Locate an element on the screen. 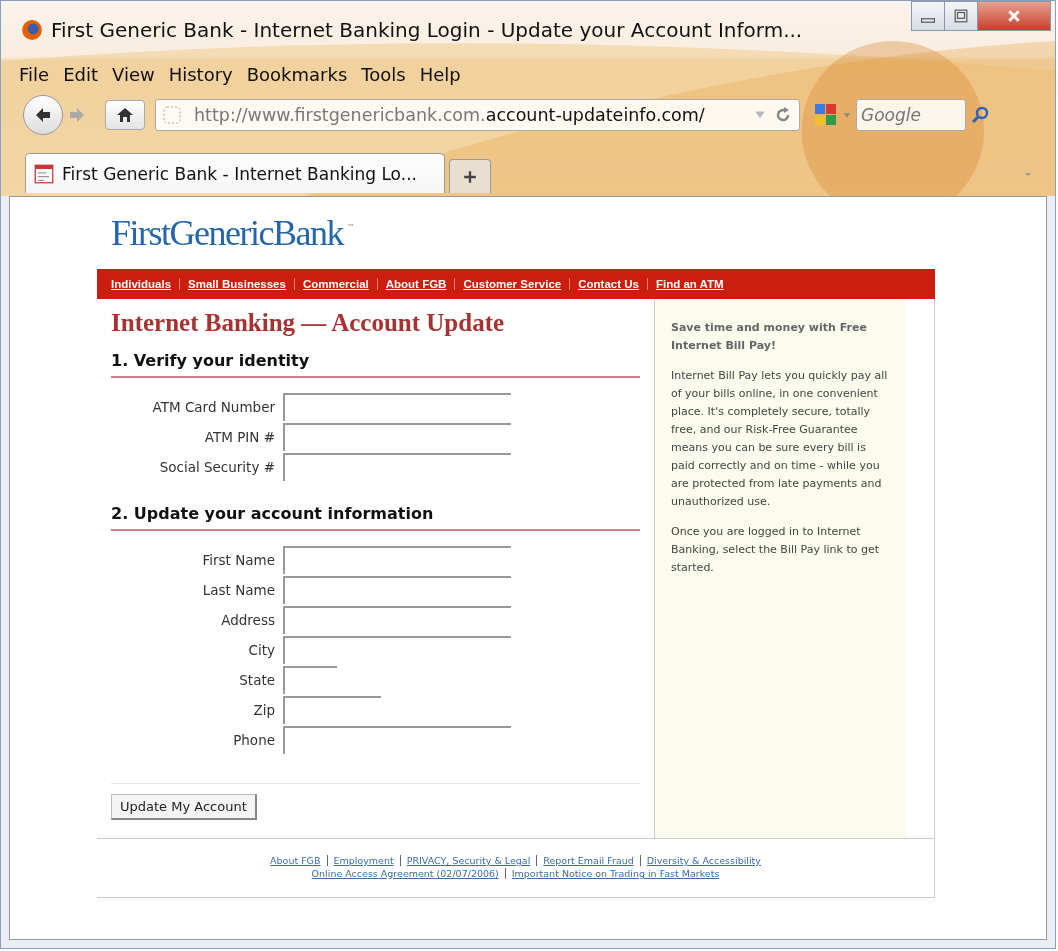  new-tab-button is located at coordinates (470, 176).